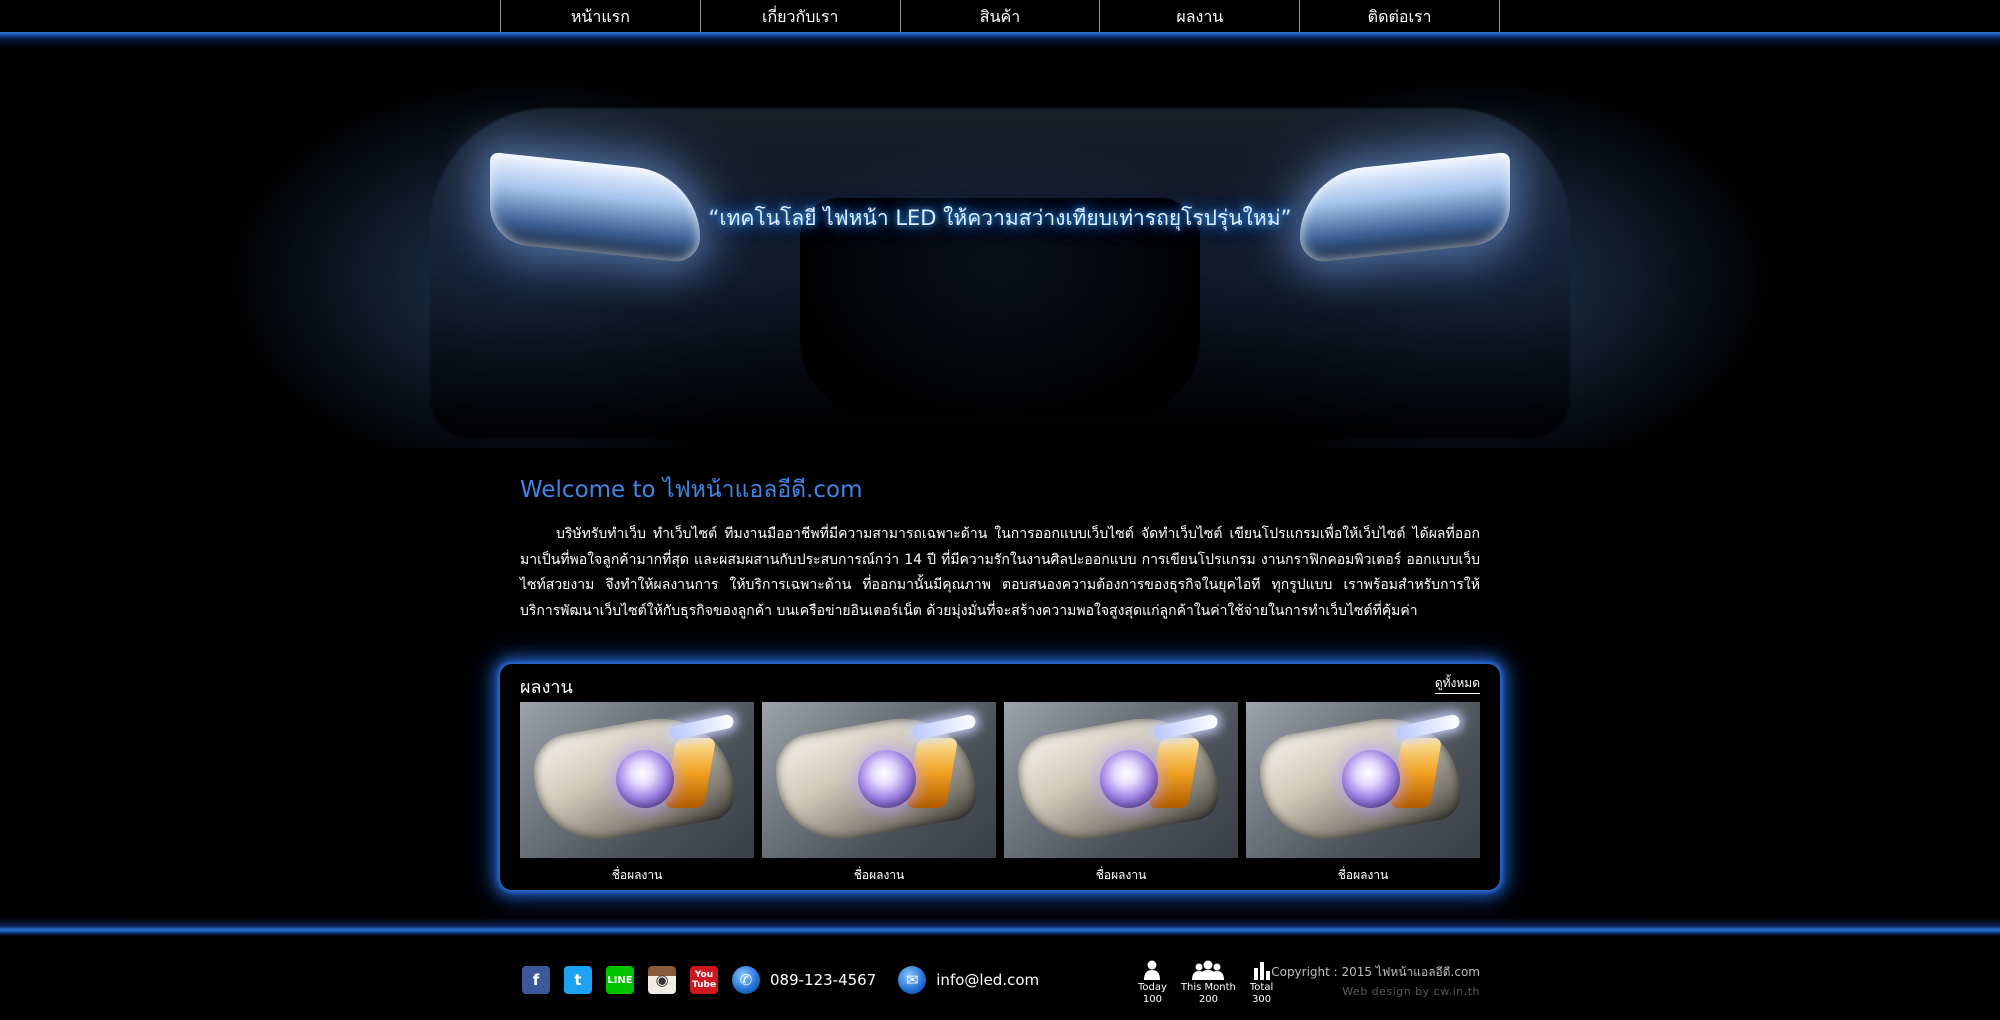 This screenshot has width=2000, height=1020. I want to click on line-icon: LINE, so click(620, 980).